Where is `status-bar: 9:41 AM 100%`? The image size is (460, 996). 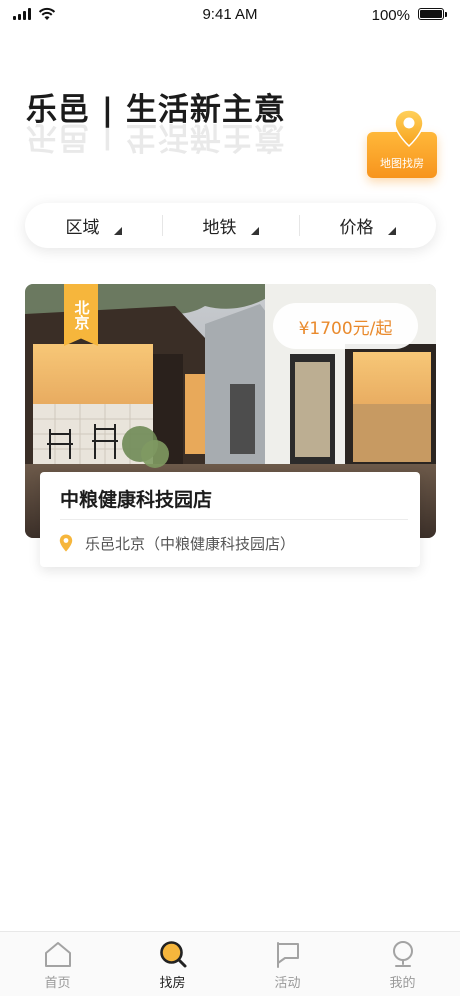
status-bar: 9:41 AM 100% is located at coordinates (230, 15).